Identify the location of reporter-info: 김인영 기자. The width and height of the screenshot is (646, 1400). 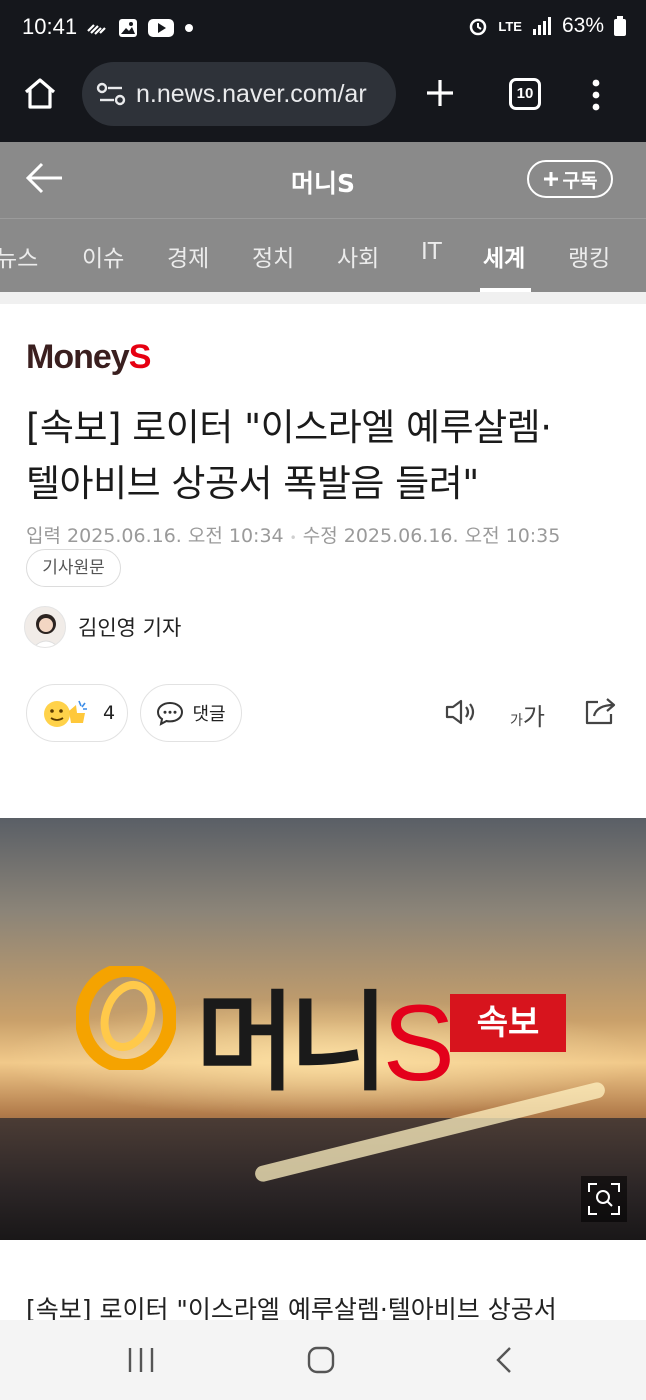
(102, 627).